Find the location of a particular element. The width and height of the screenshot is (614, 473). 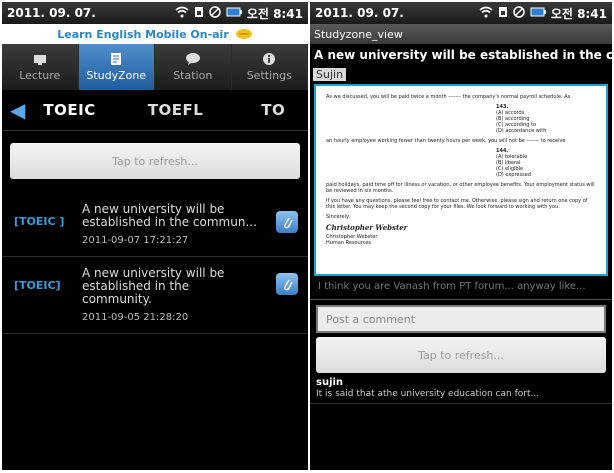

category-next: TO is located at coordinates (273, 110).